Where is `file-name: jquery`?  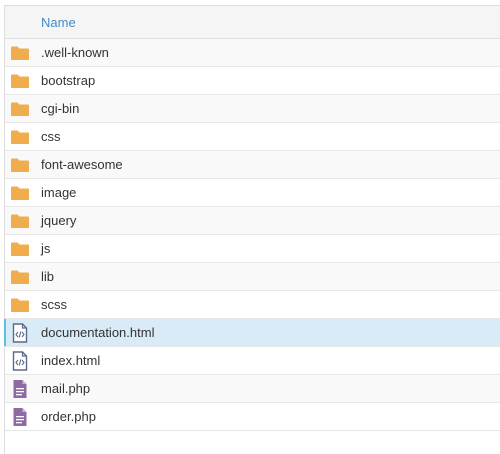 file-name: jquery is located at coordinates (58, 220).